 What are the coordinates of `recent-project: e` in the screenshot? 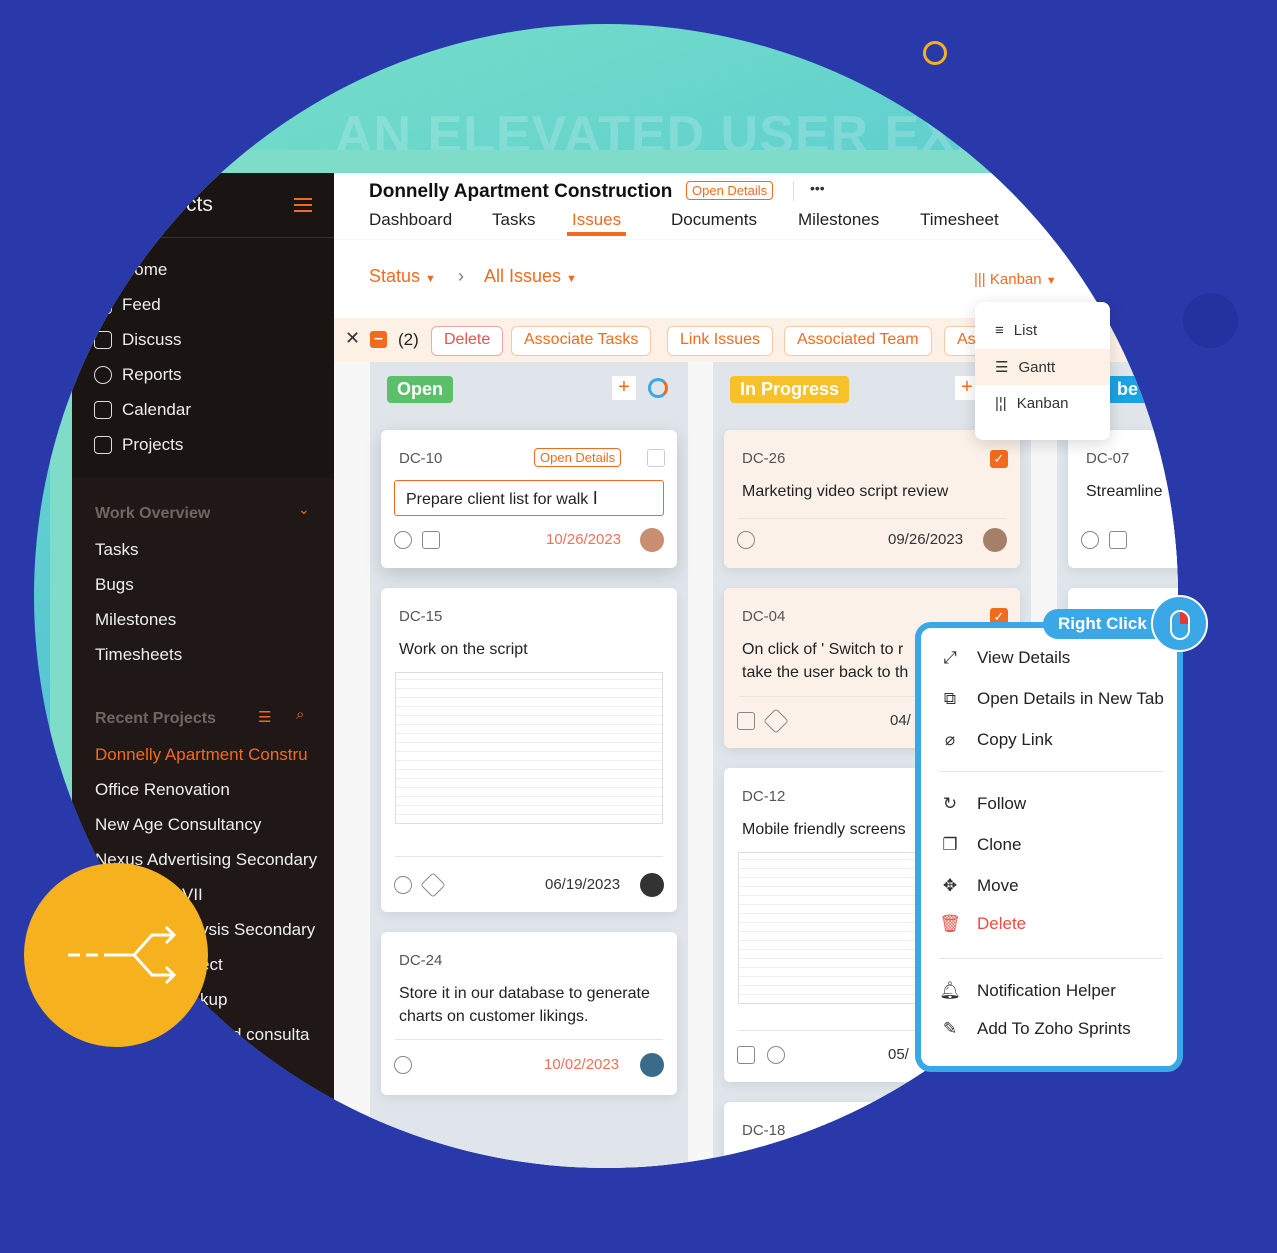 It's located at (276, 1070).